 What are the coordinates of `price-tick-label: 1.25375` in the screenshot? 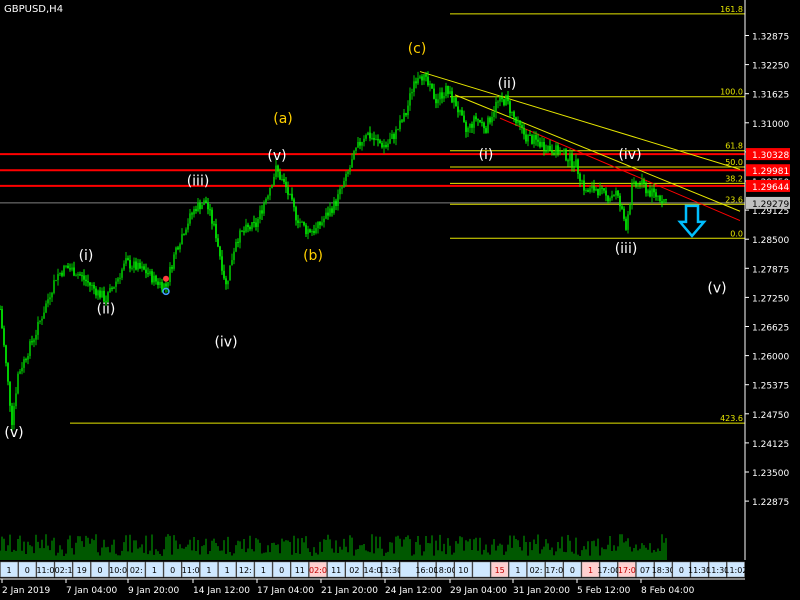 It's located at (770, 387).